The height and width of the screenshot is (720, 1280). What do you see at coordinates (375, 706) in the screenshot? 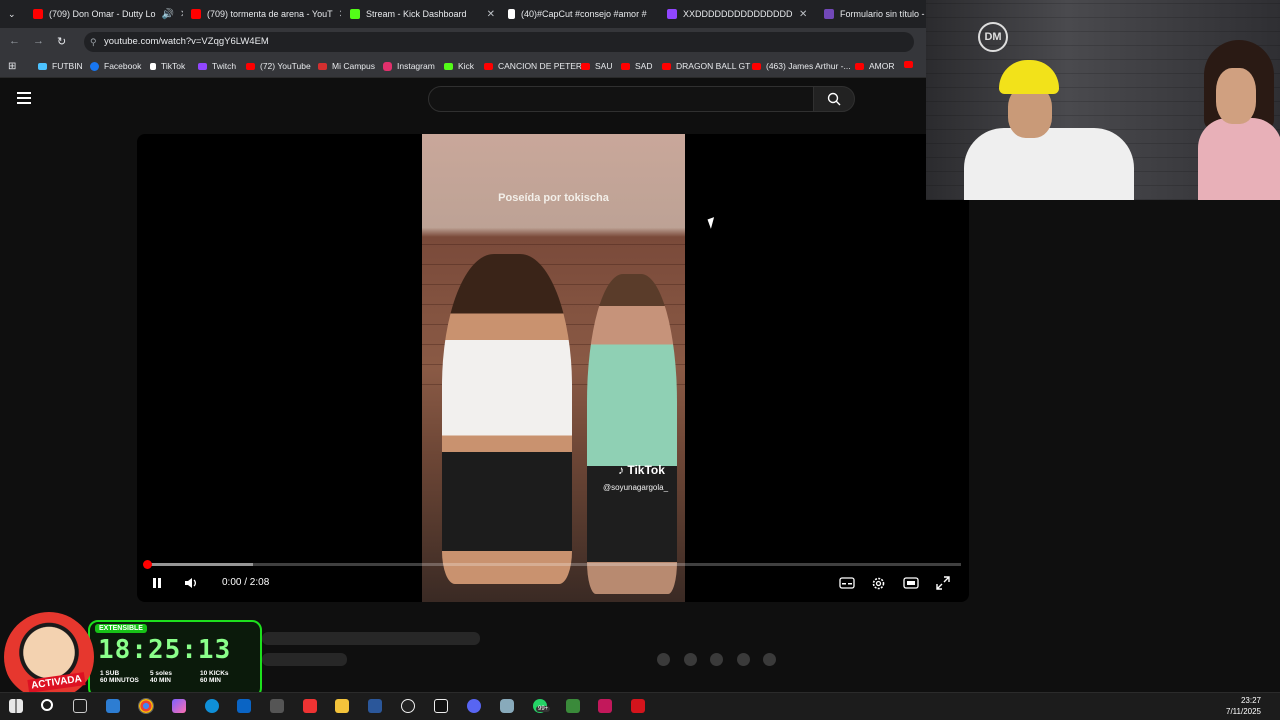
I see `word-icon` at bounding box center [375, 706].